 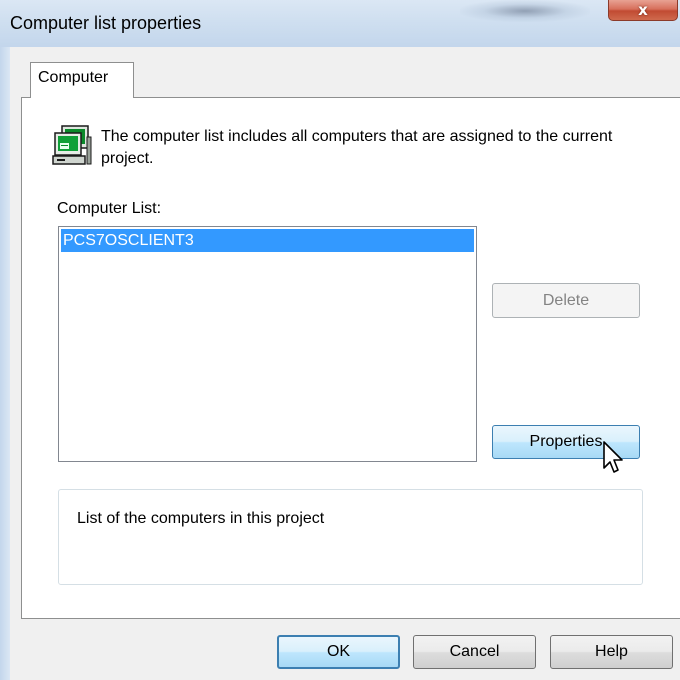 What do you see at coordinates (201, 518) in the screenshot?
I see `info-text: List of the computers in this project` at bounding box center [201, 518].